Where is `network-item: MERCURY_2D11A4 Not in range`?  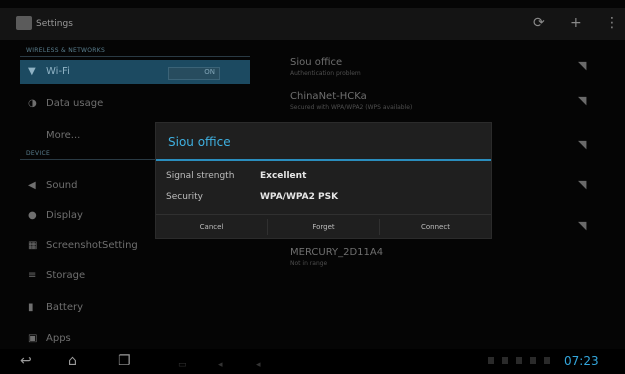 network-item: MERCURY_2D11A4 Not in range is located at coordinates (440, 257).